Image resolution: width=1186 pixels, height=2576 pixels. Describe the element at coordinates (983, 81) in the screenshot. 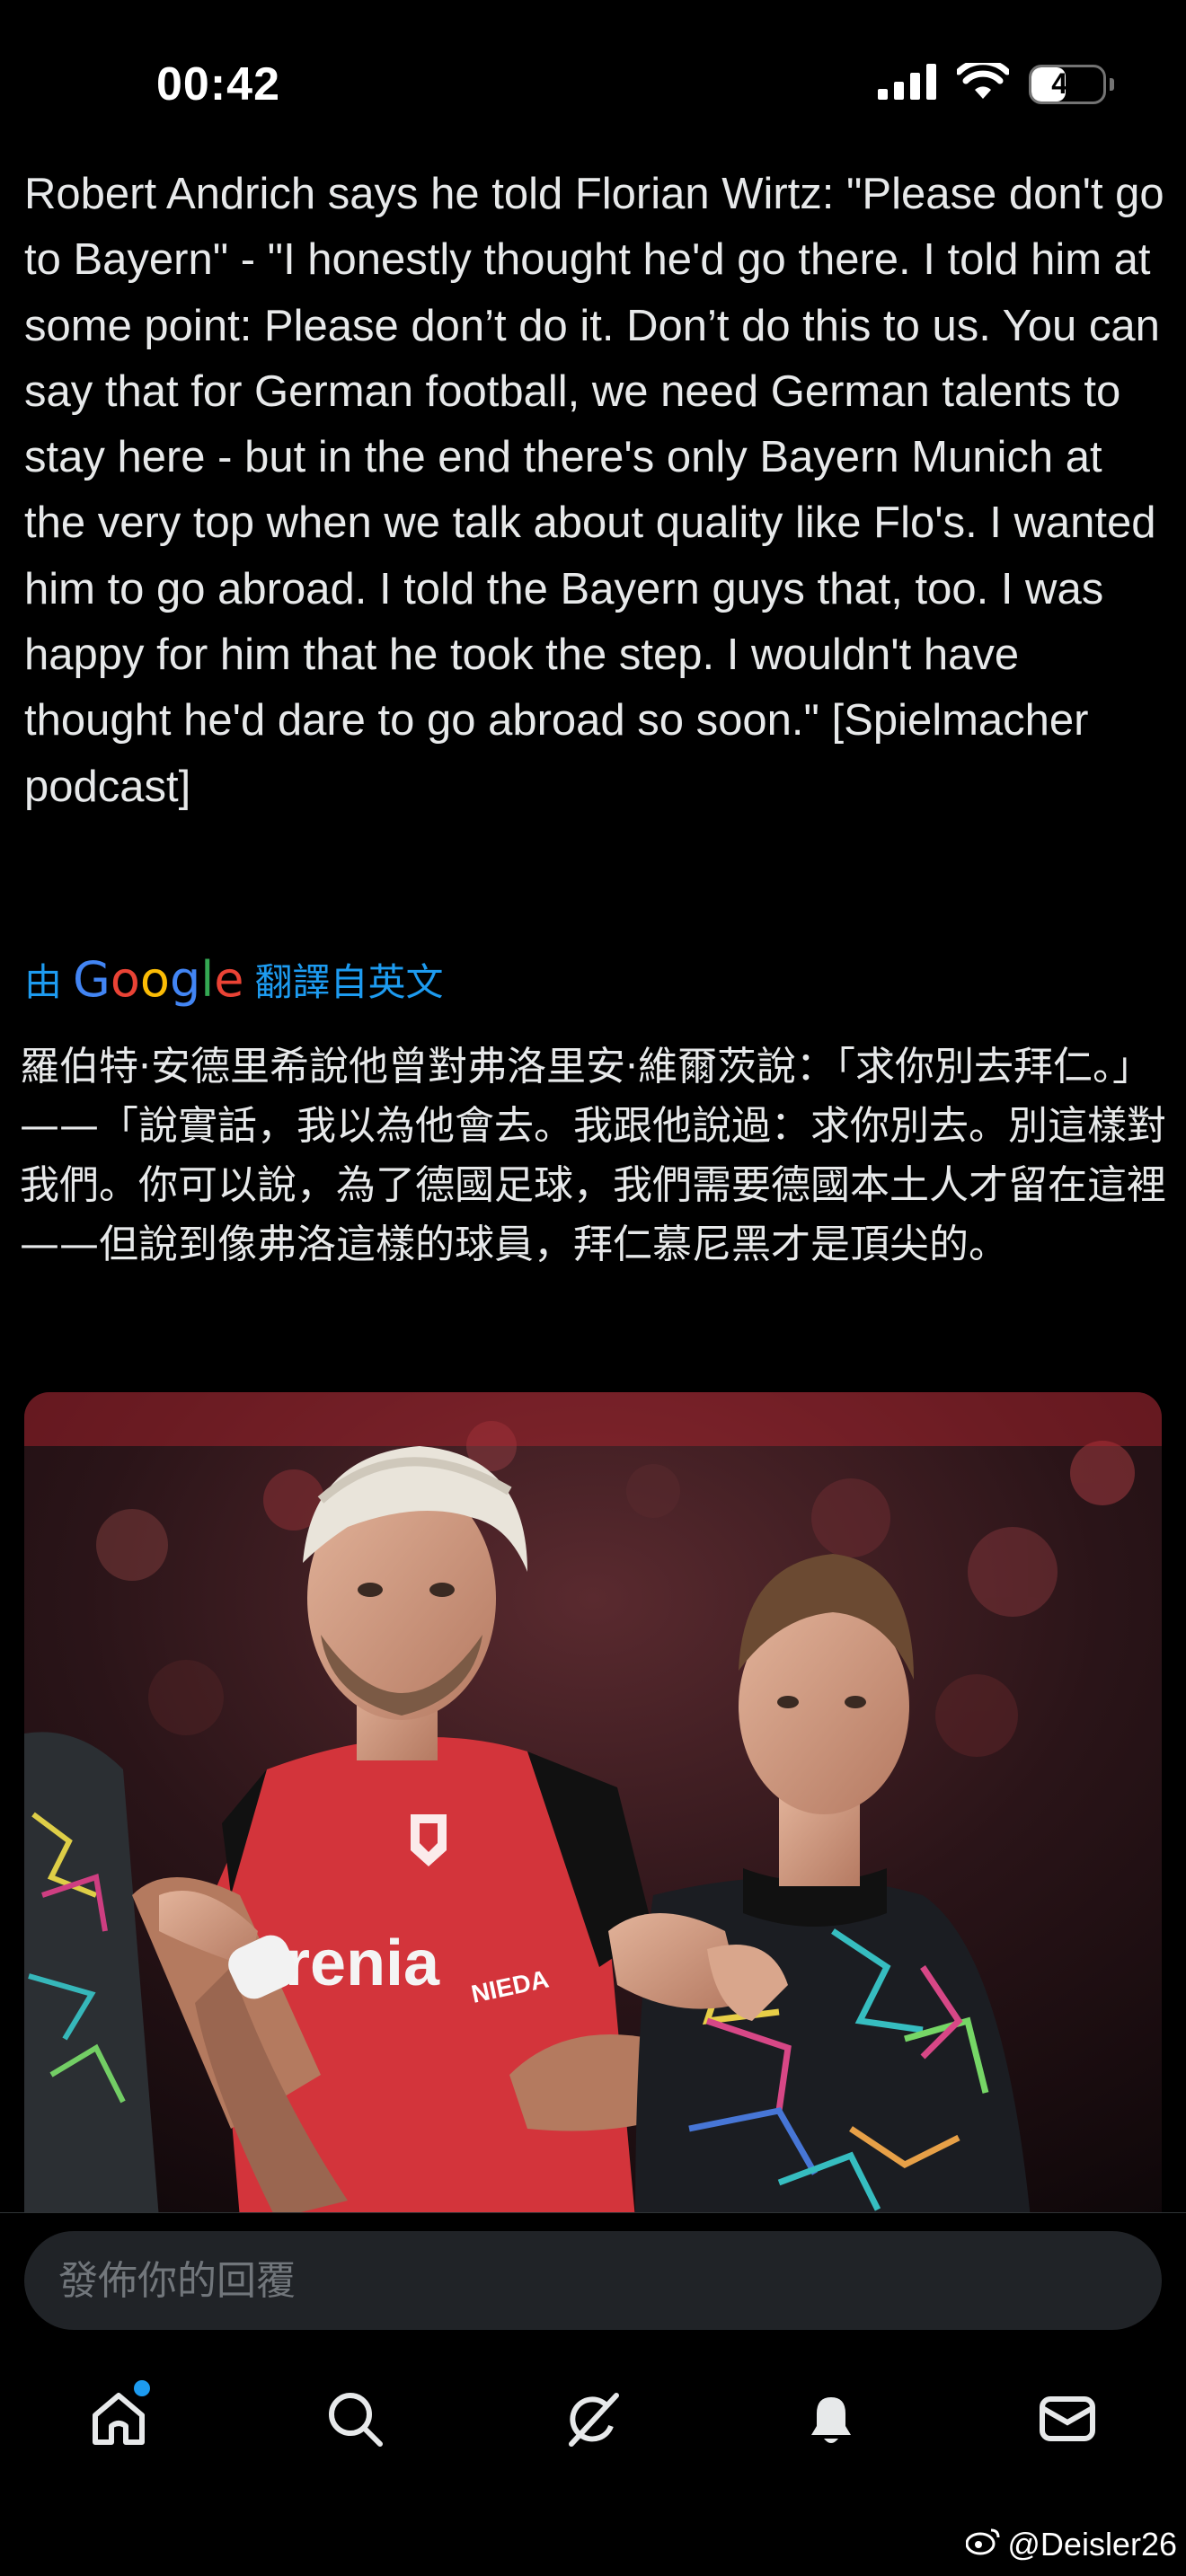

I see `wifi-icon` at that location.